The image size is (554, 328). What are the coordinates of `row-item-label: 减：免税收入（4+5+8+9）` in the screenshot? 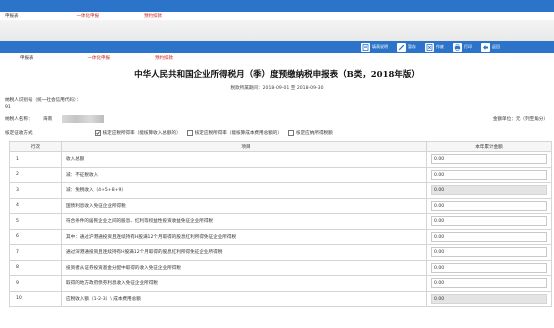 It's located at (244, 190).